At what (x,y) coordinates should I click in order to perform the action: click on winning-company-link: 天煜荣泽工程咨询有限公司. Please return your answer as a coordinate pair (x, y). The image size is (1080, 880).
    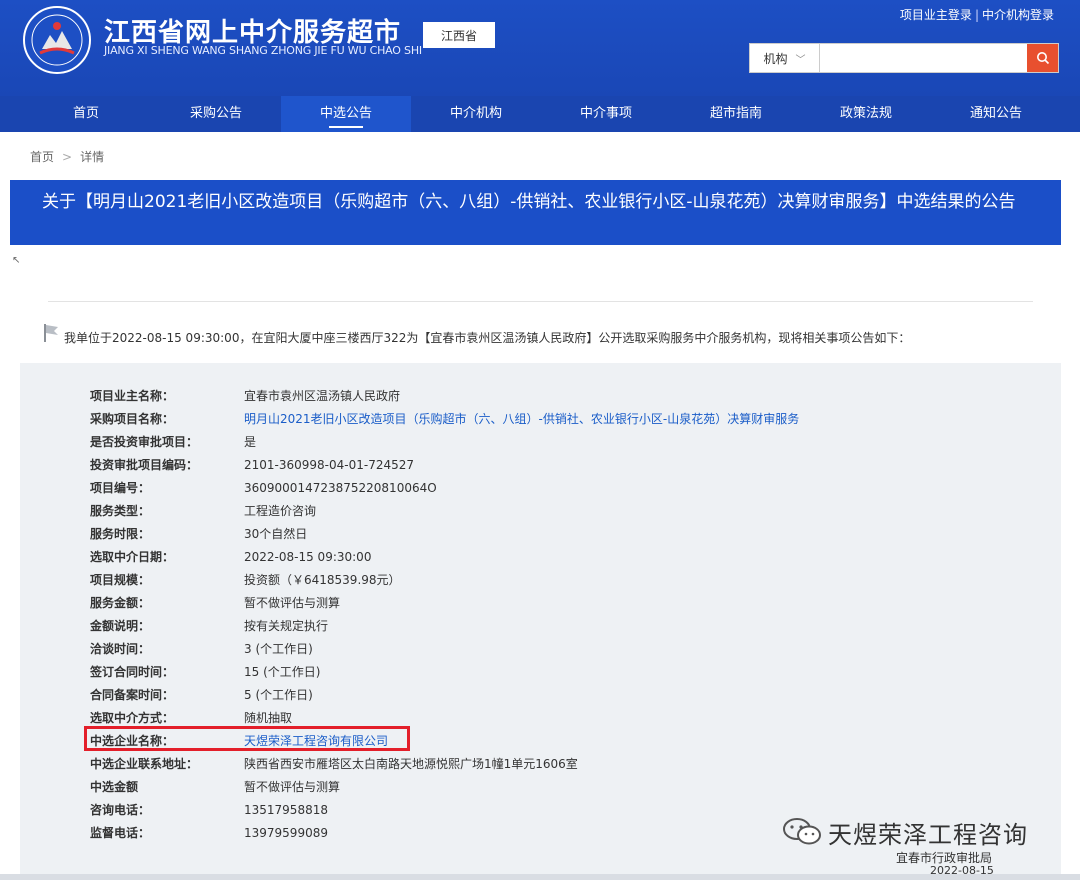
    Looking at the image, I should click on (316, 741).